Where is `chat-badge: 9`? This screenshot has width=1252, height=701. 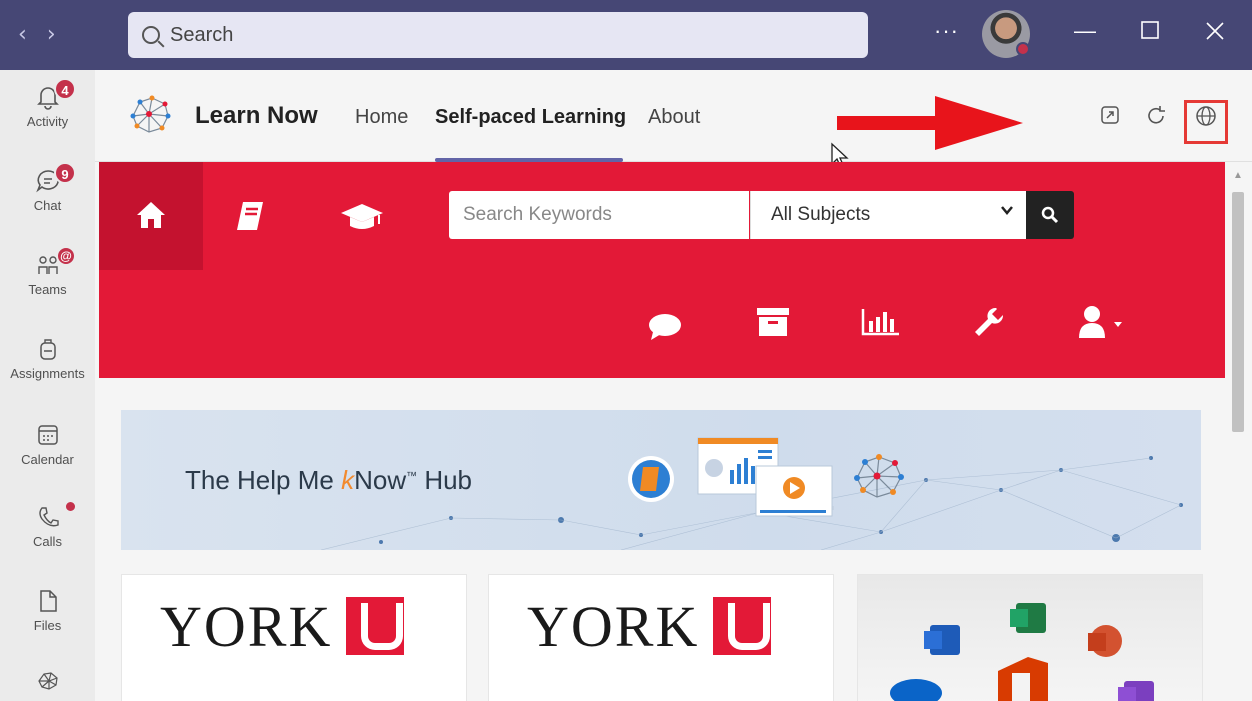 chat-badge: 9 is located at coordinates (65, 173).